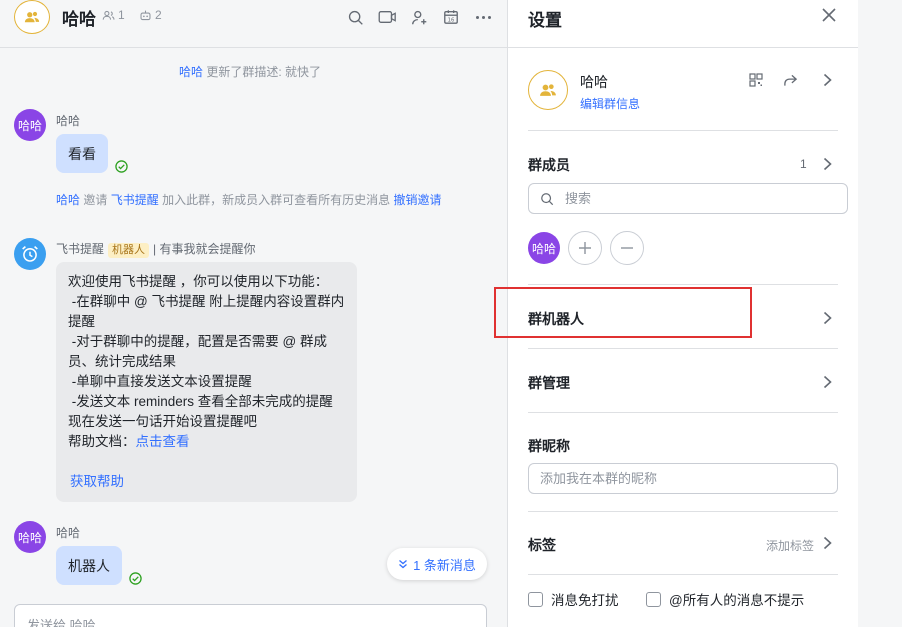 The width and height of the screenshot is (902, 627). What do you see at coordinates (483, 17) in the screenshot?
I see `more-button` at bounding box center [483, 17].